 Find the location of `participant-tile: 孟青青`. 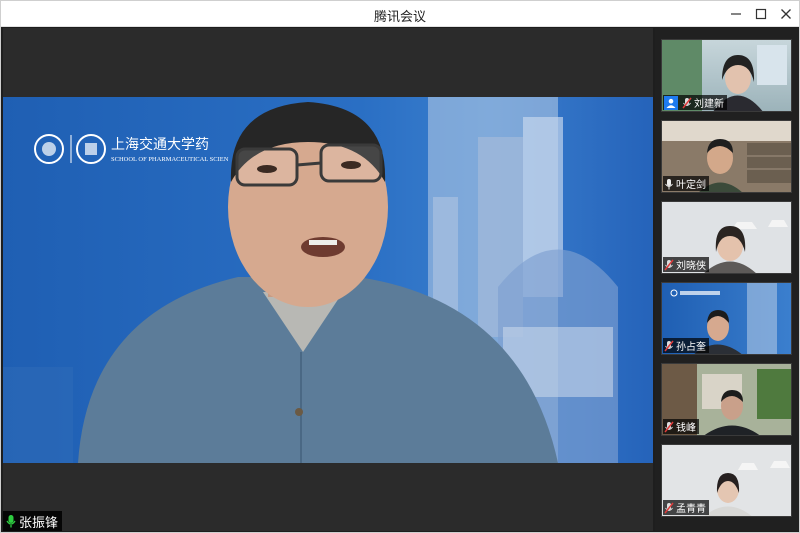

participant-tile: 孟青青 is located at coordinates (726, 480).